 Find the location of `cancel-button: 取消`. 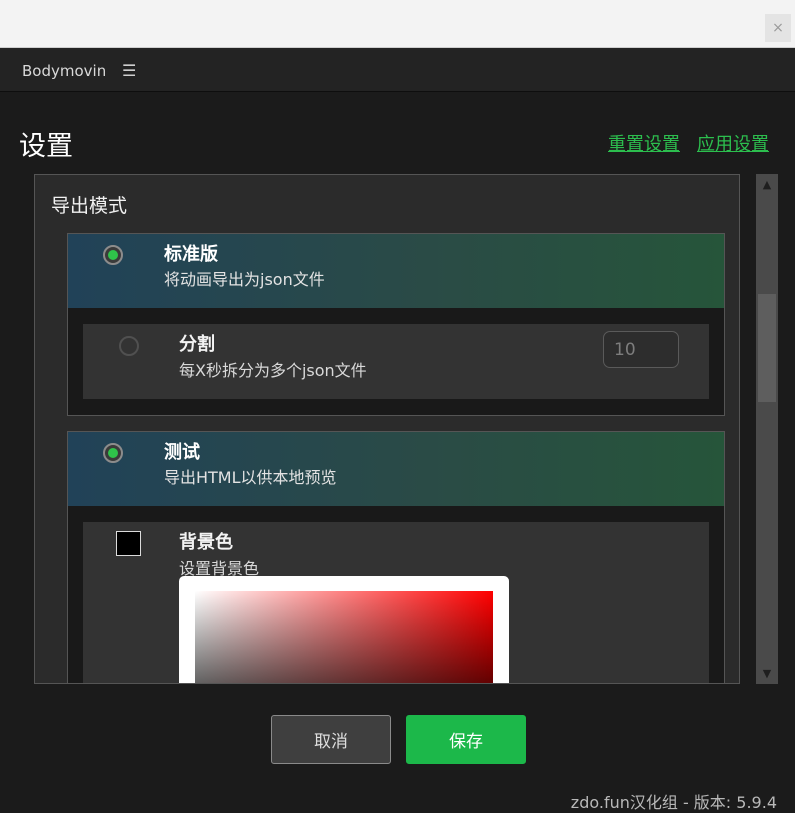

cancel-button: 取消 is located at coordinates (331, 739).